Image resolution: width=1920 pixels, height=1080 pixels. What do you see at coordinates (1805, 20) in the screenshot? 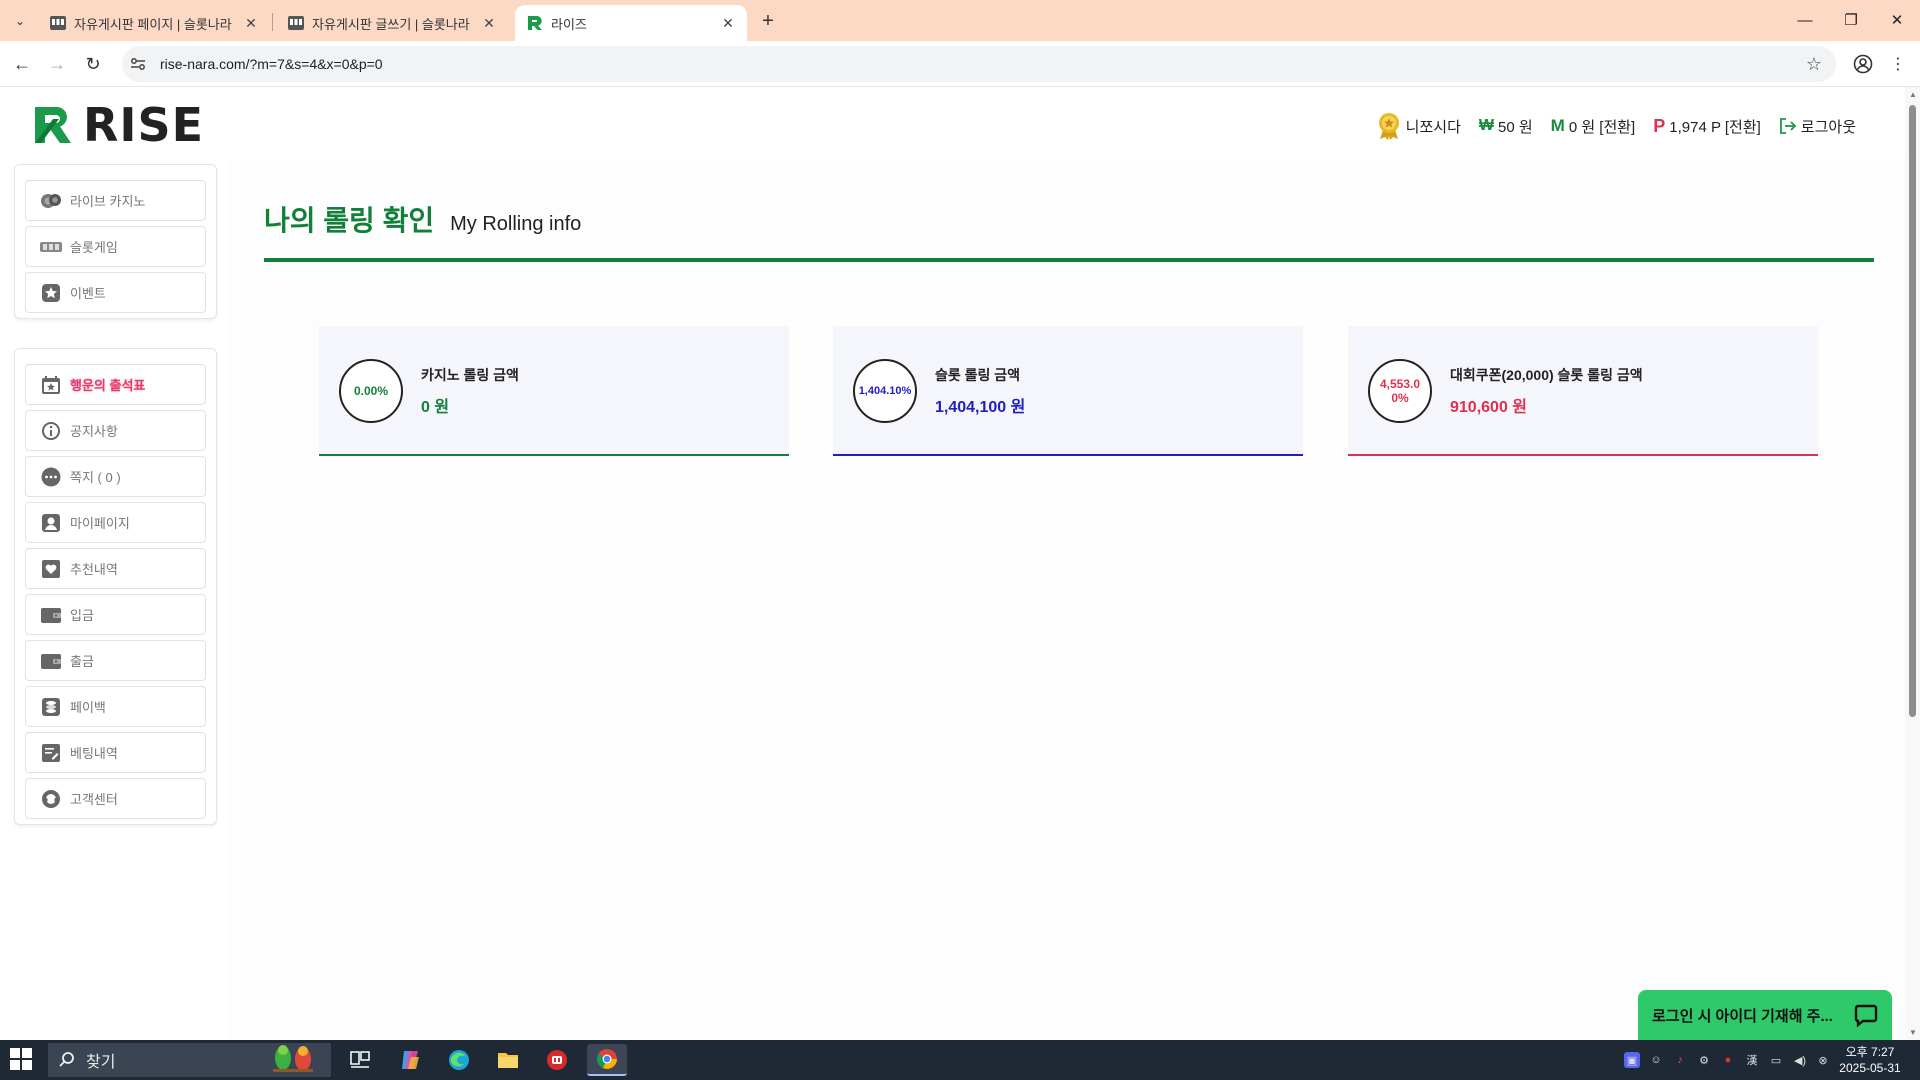
I see `minimize-icon: —` at bounding box center [1805, 20].